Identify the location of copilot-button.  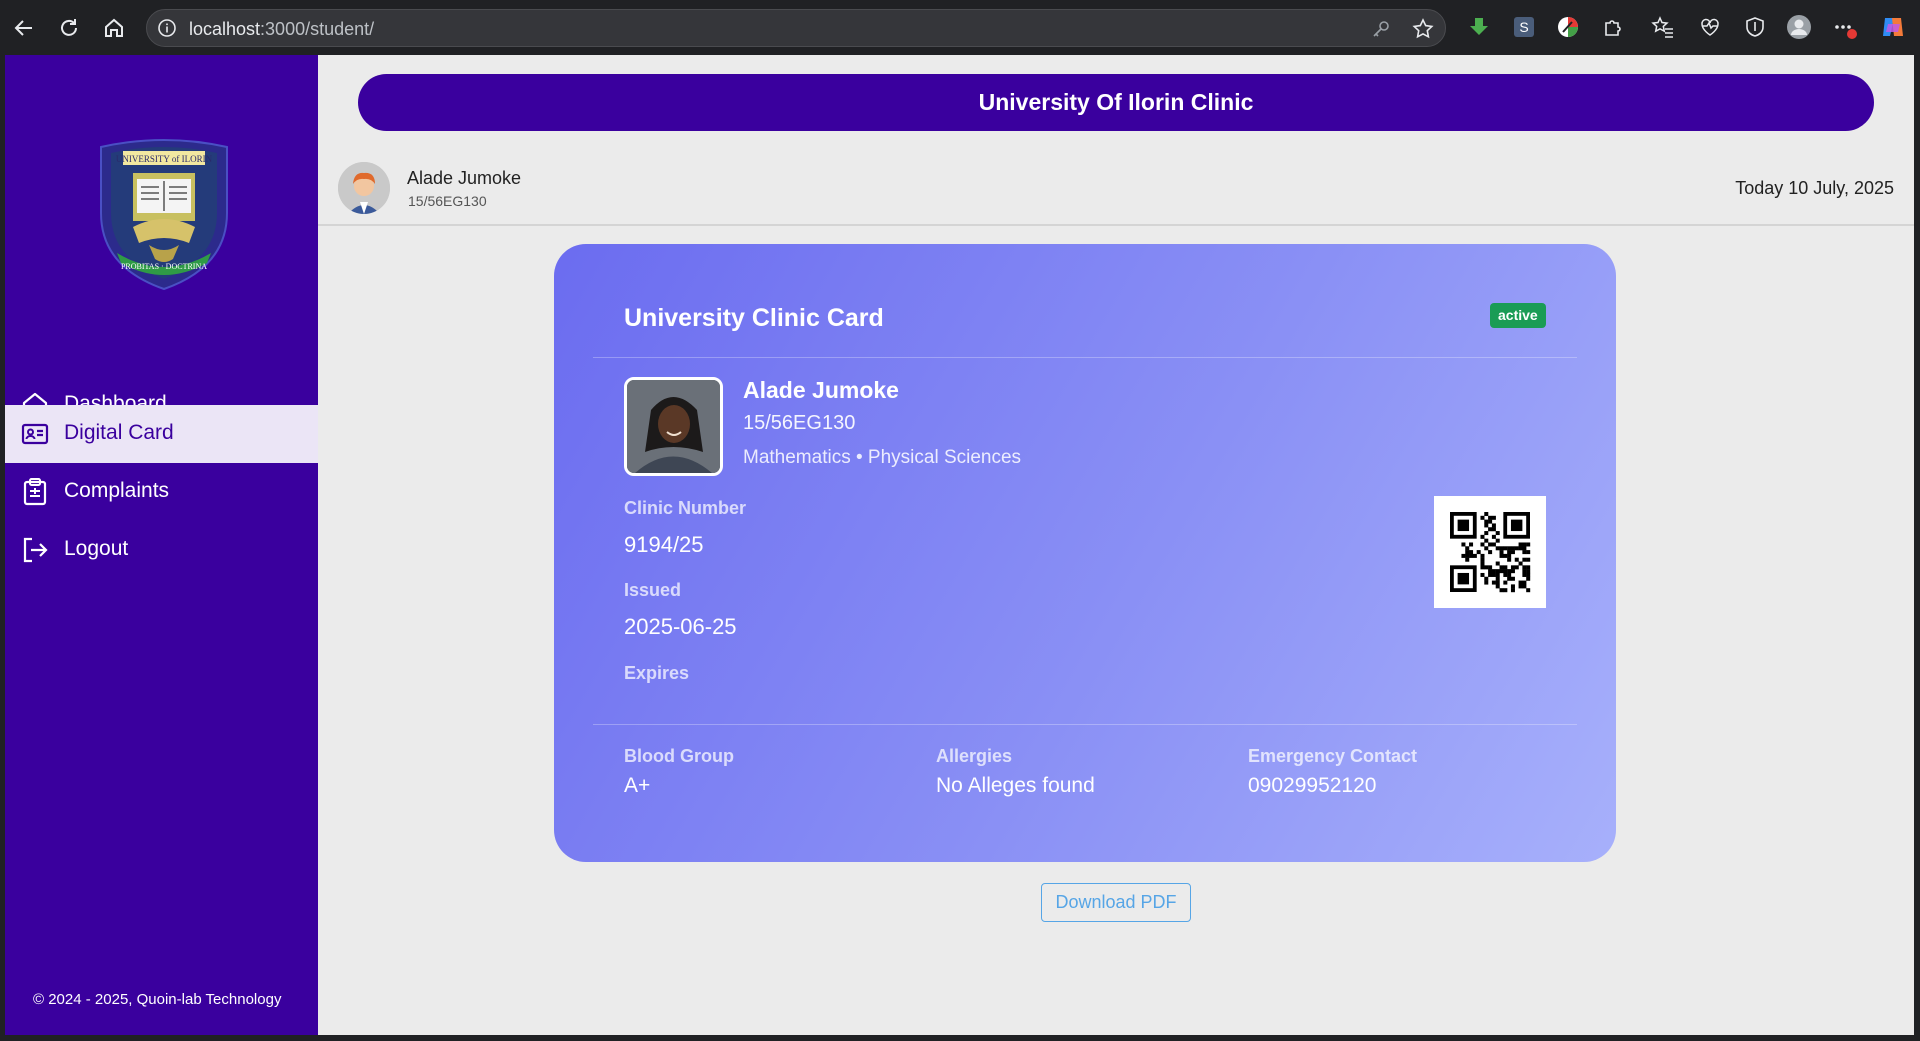
(1893, 27).